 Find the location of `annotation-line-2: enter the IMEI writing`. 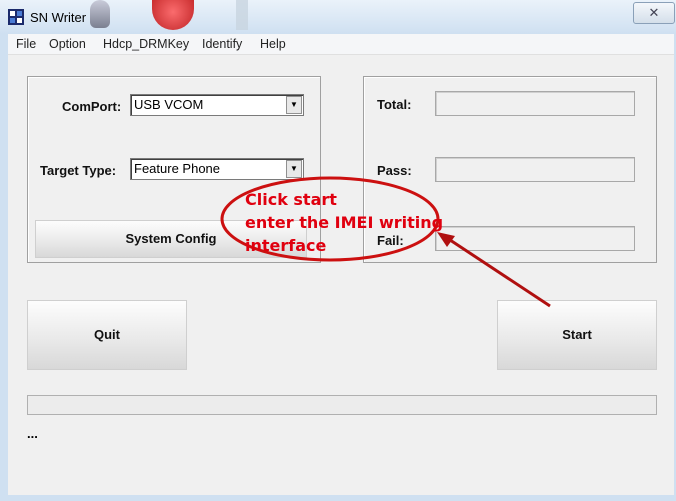

annotation-line-2: enter the IMEI writing is located at coordinates (344, 222).